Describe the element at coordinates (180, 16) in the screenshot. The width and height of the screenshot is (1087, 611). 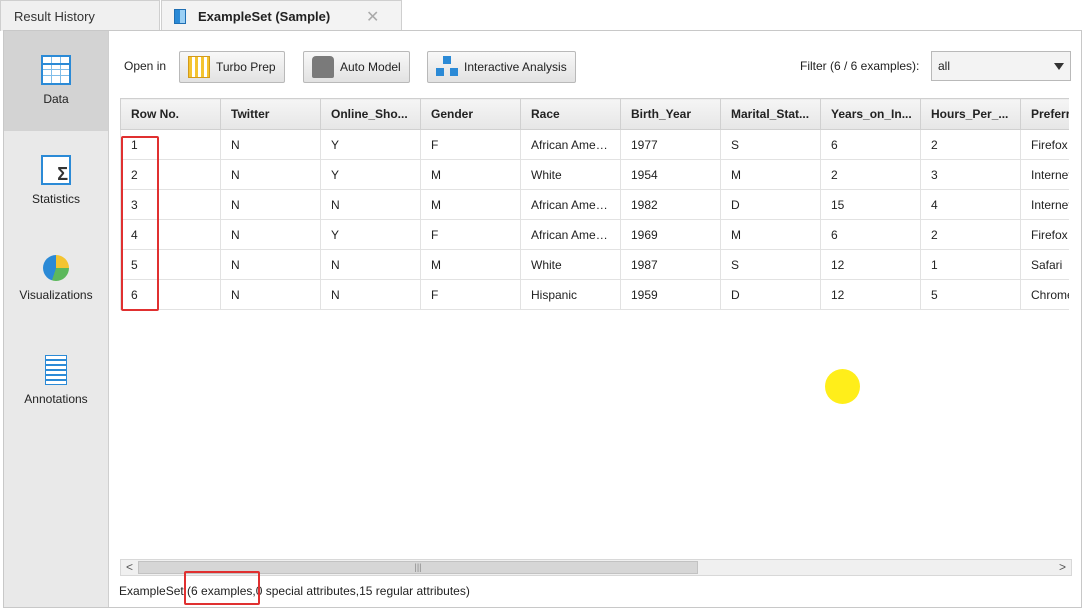
I see `exampleset-table-icon` at that location.